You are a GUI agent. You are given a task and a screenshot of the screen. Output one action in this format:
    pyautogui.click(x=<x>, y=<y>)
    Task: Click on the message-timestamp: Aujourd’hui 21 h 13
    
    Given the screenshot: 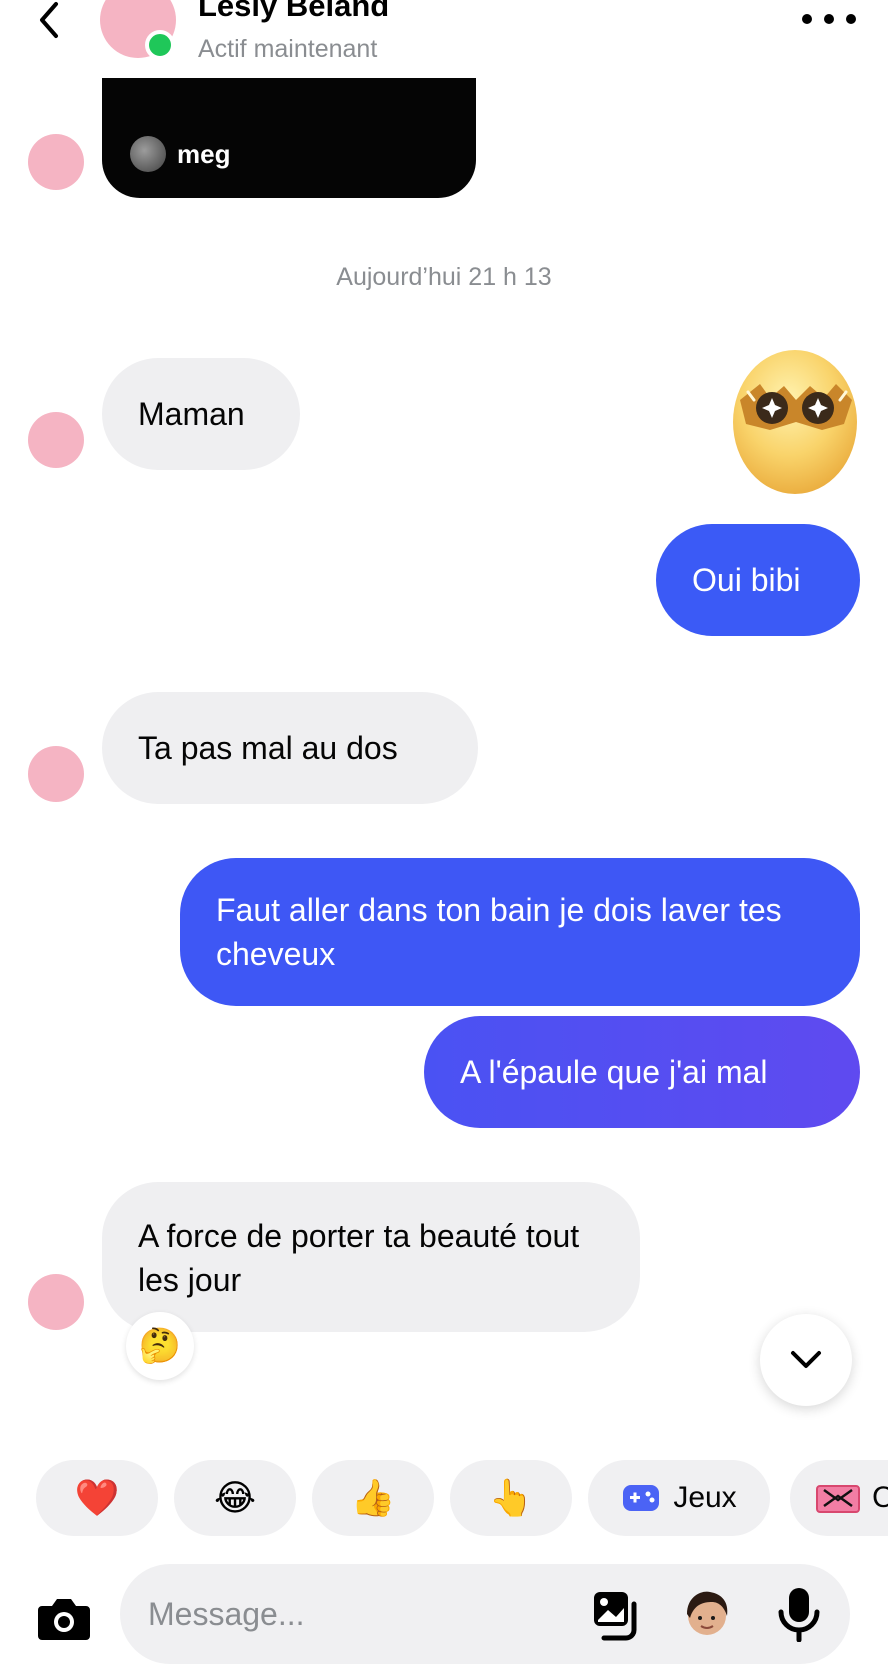 What is the action you would take?
    pyautogui.click(x=444, y=277)
    